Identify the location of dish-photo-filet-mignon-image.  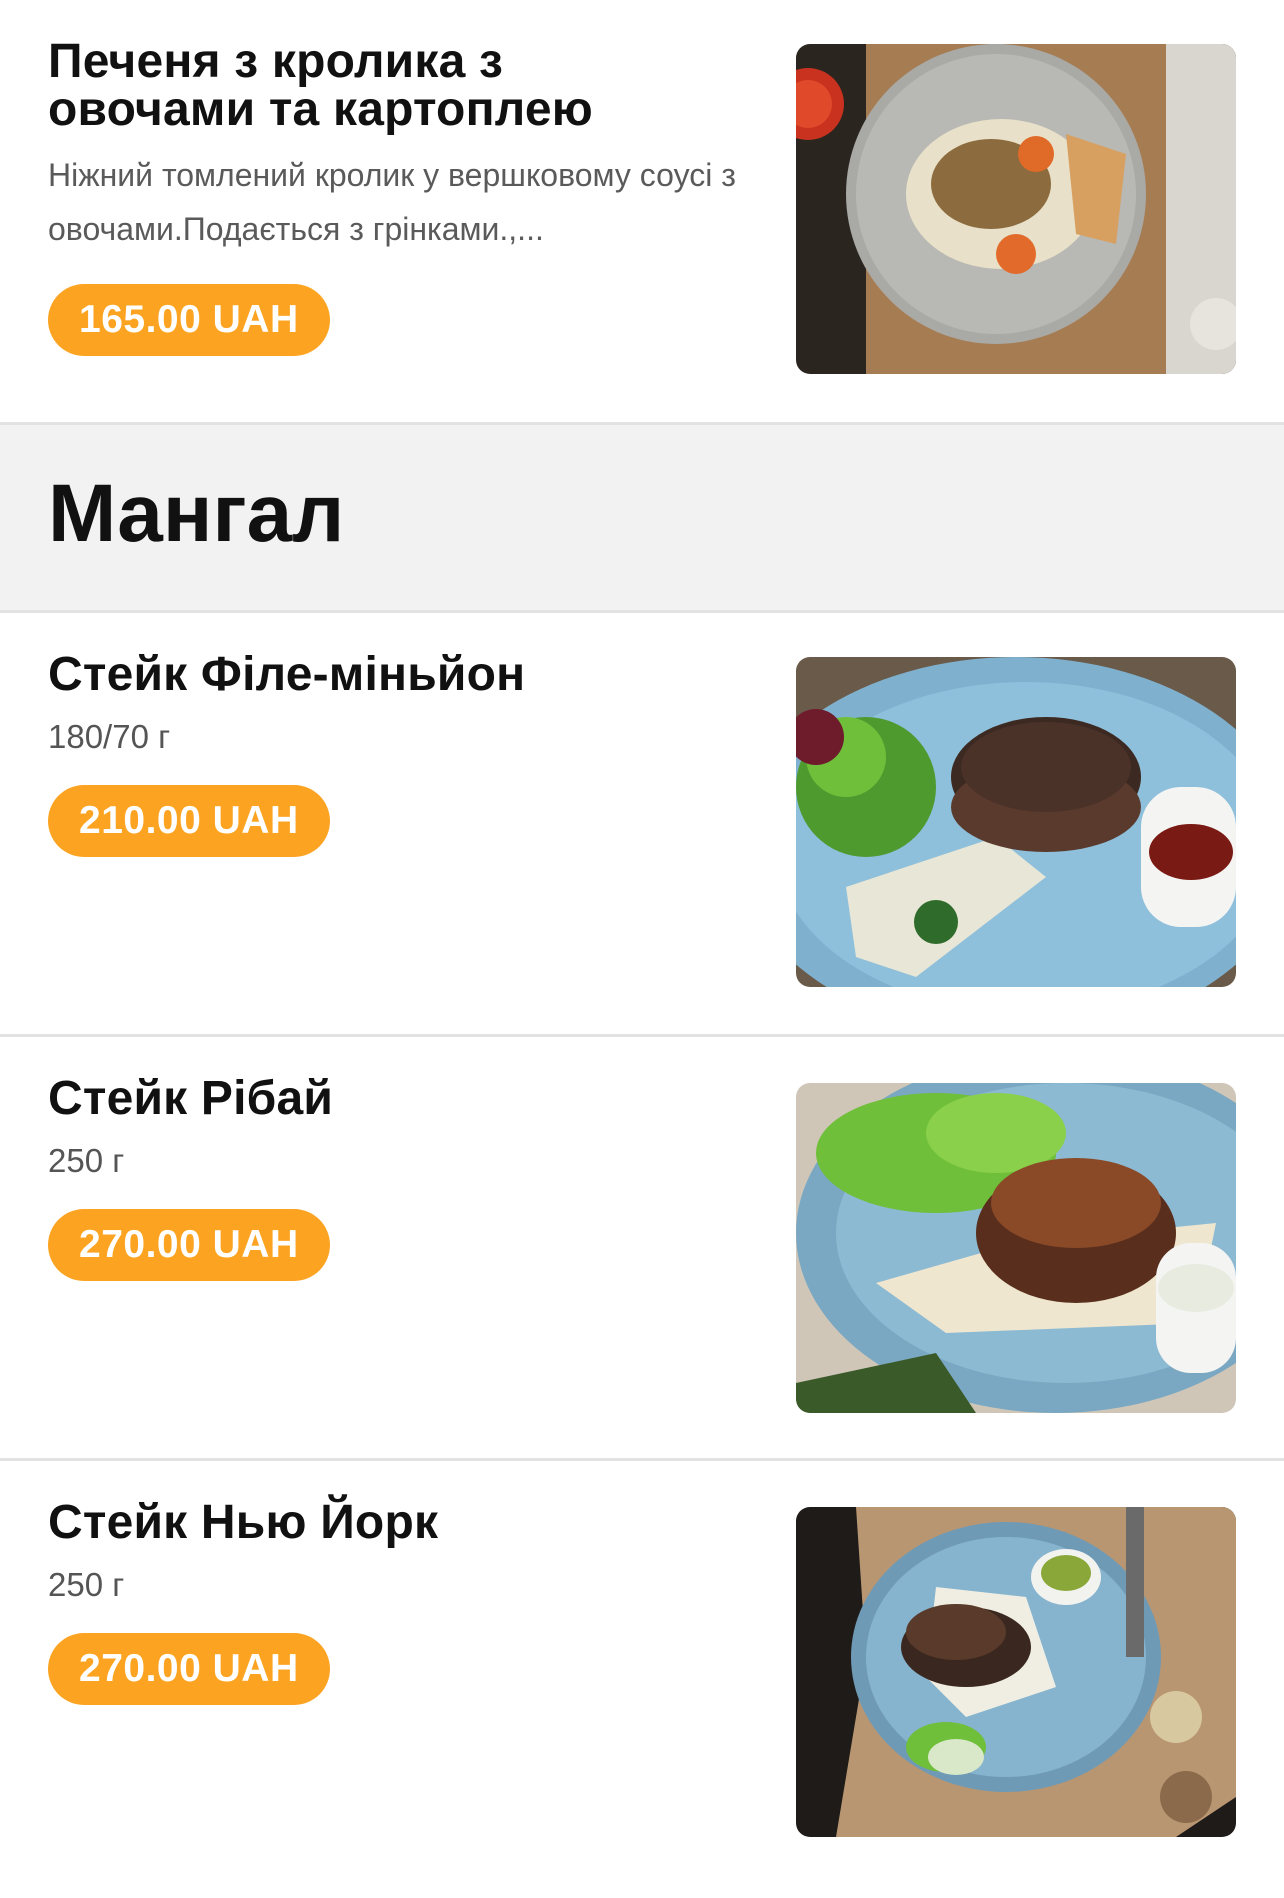
(1016, 822).